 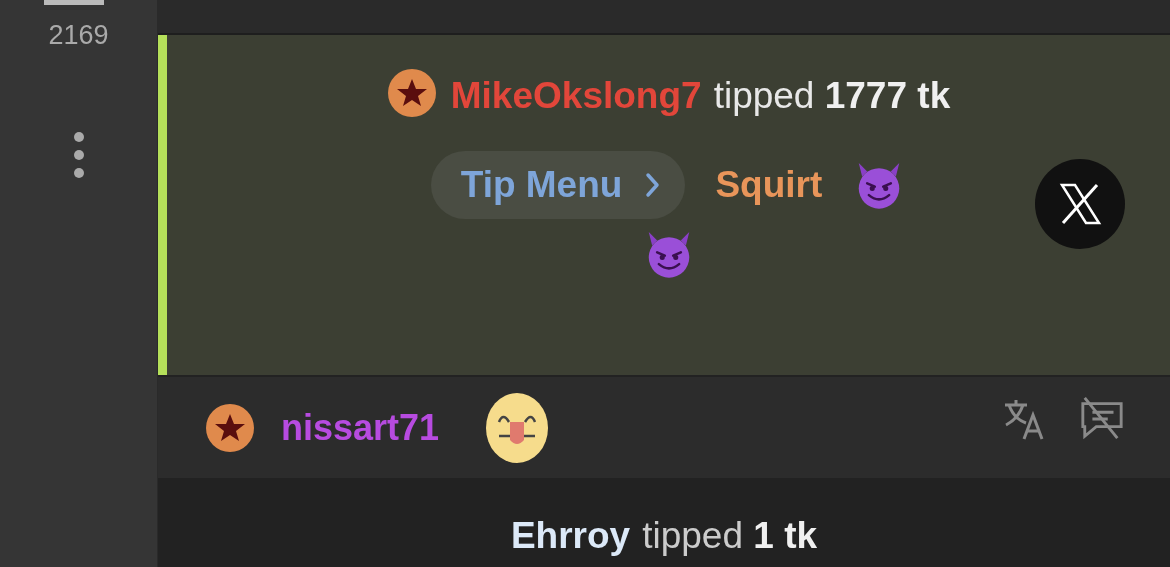 What do you see at coordinates (360, 427) in the screenshot?
I see `username: nissart71` at bounding box center [360, 427].